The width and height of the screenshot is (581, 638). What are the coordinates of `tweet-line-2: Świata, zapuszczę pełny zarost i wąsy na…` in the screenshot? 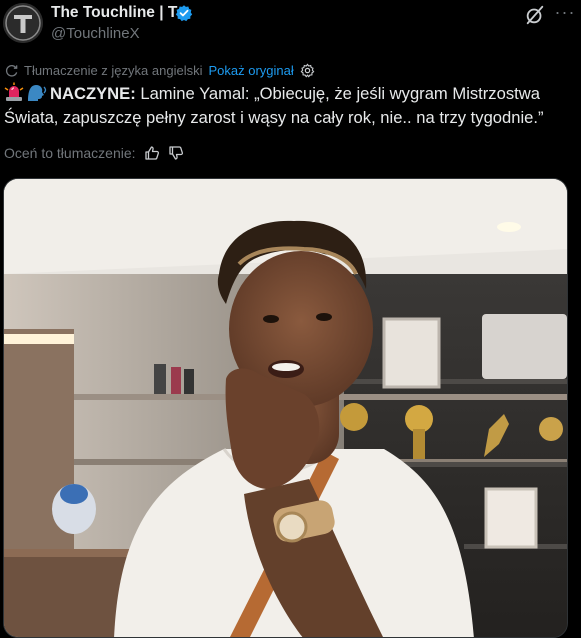 It's located at (274, 117).